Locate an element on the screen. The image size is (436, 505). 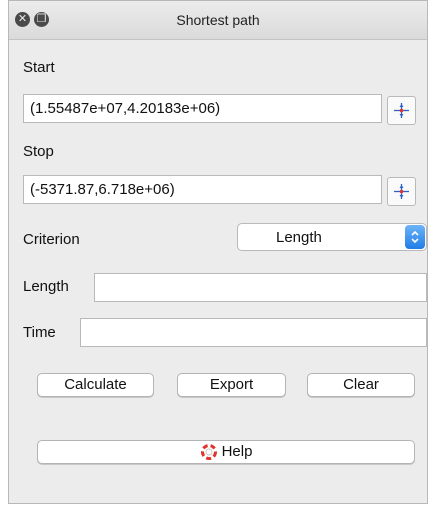
time-label: Time is located at coordinates (39, 332).